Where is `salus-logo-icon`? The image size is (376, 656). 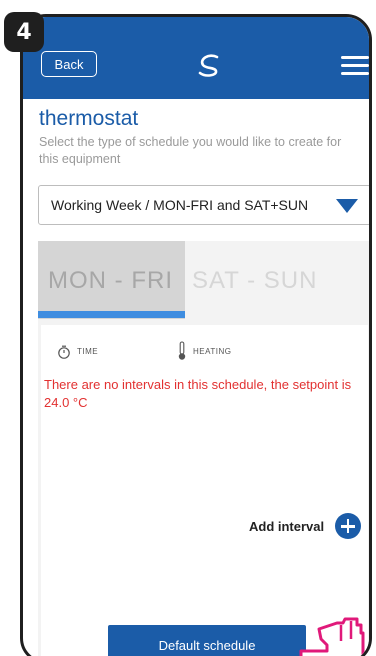
salus-logo-icon is located at coordinates (208, 65).